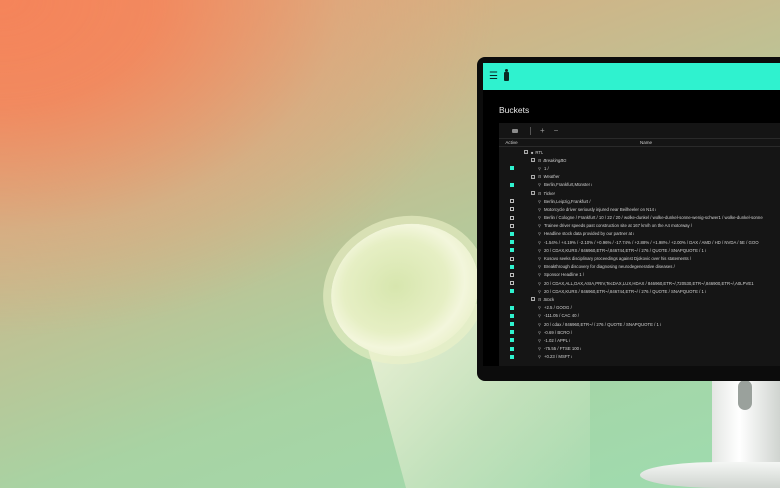  I want to click on monitor-stand-base, so click(710, 475).